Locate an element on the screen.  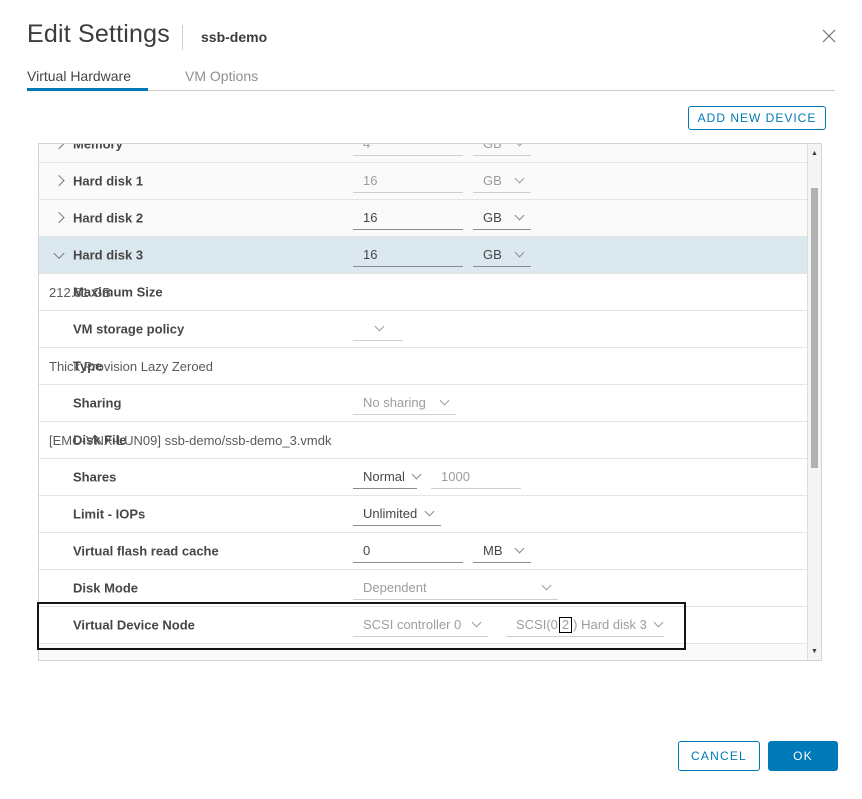
tabs-divider is located at coordinates (431, 90).